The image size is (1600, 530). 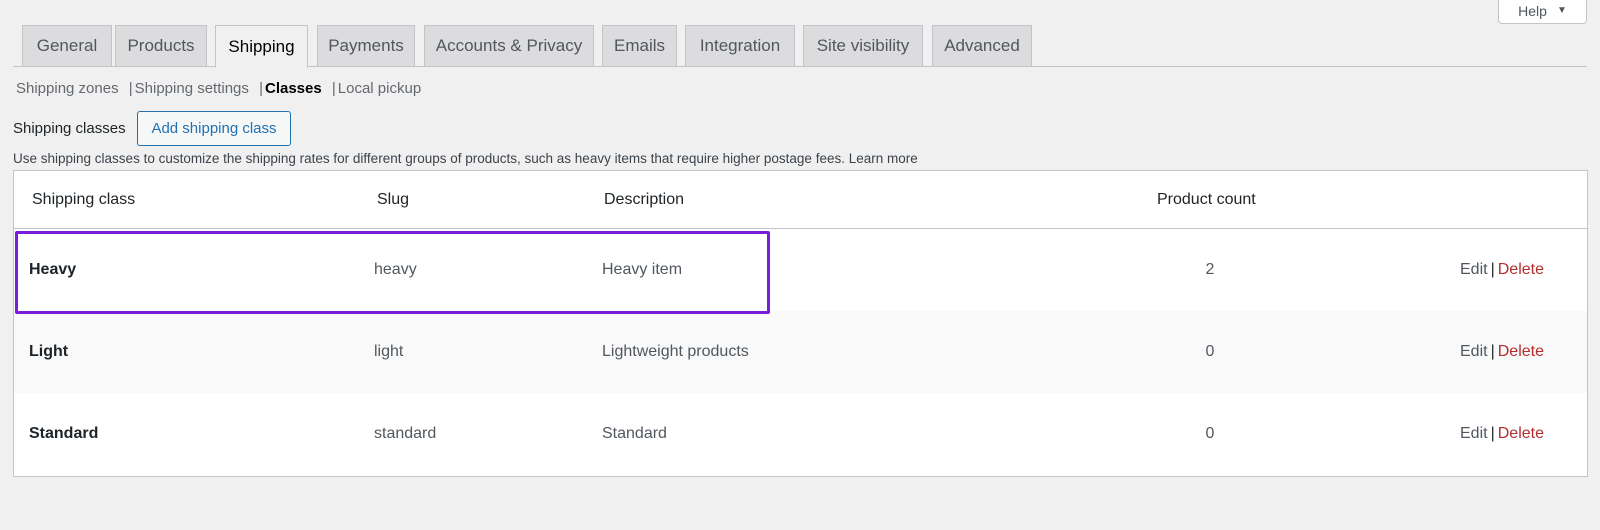 I want to click on shipping-classes-heading: Shipping classes, so click(x=69, y=128).